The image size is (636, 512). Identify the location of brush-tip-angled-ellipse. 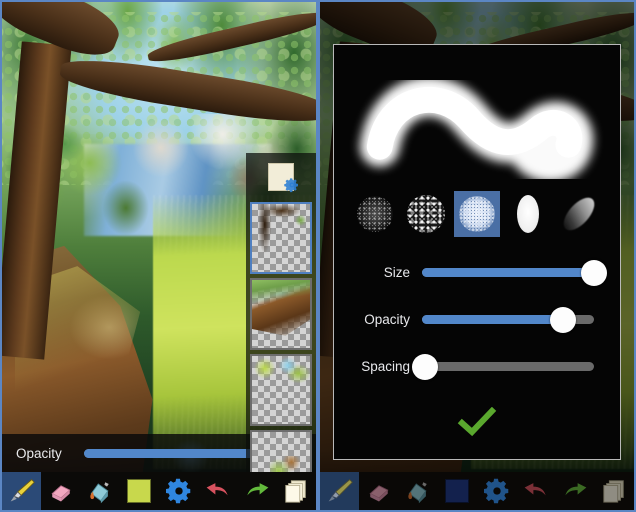
(579, 214).